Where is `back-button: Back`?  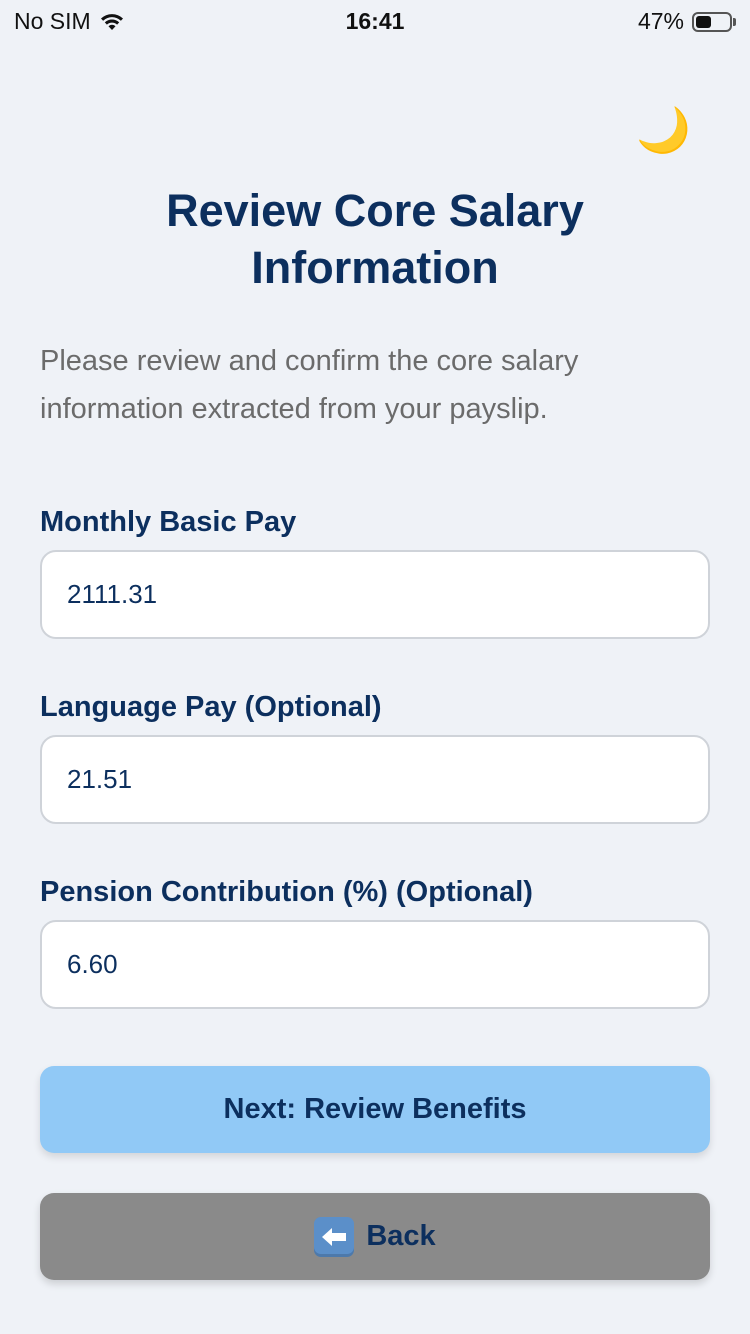
back-button: Back is located at coordinates (375, 1236).